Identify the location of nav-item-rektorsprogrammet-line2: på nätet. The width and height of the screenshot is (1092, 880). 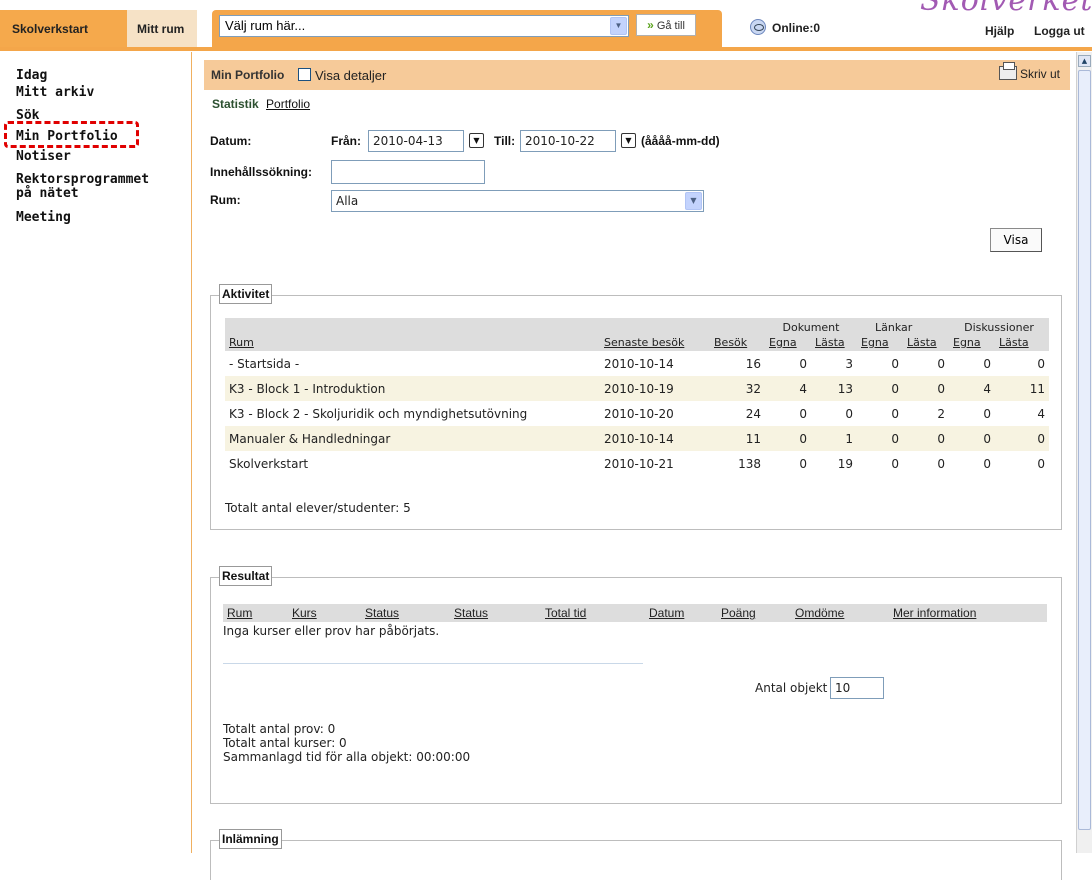
(47, 193).